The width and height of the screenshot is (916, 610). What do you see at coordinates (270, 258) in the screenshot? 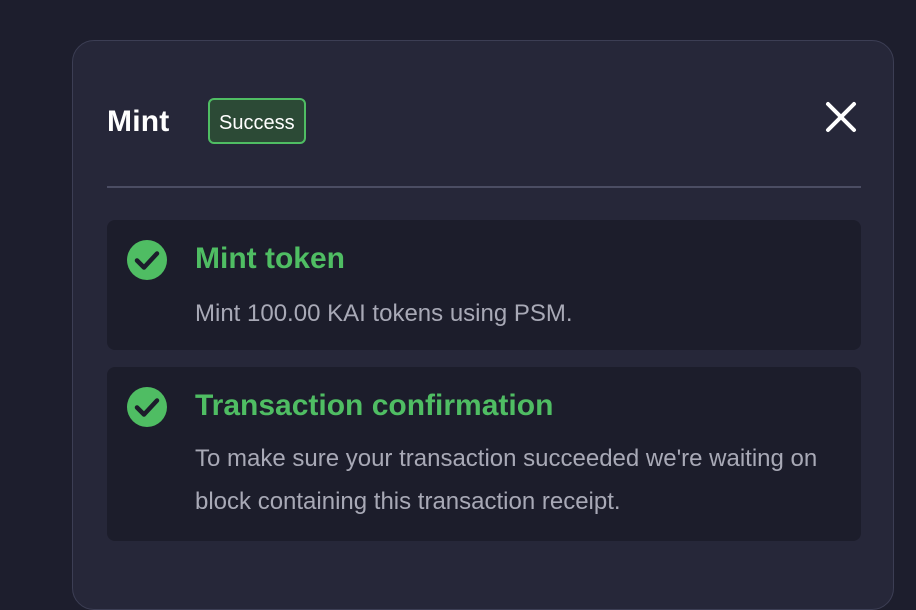
I see `step-title: Mint token` at bounding box center [270, 258].